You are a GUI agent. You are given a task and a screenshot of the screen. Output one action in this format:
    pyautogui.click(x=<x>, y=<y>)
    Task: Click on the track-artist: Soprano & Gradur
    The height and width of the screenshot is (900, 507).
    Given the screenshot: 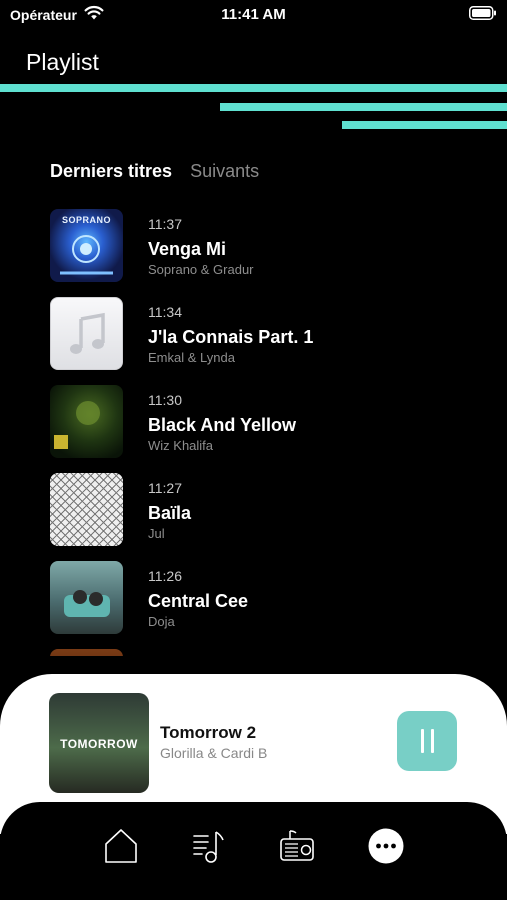 What is the action you would take?
    pyautogui.click(x=201, y=269)
    